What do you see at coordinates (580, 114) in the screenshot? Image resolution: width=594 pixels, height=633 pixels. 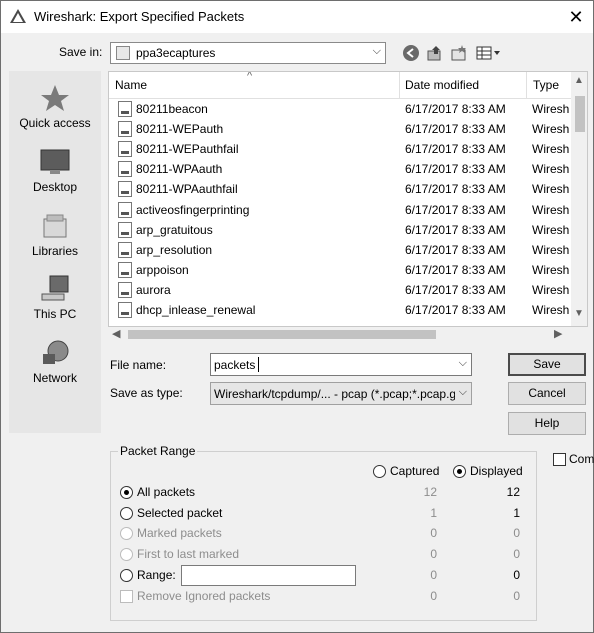 I see `vertical-scroll-thumb` at bounding box center [580, 114].